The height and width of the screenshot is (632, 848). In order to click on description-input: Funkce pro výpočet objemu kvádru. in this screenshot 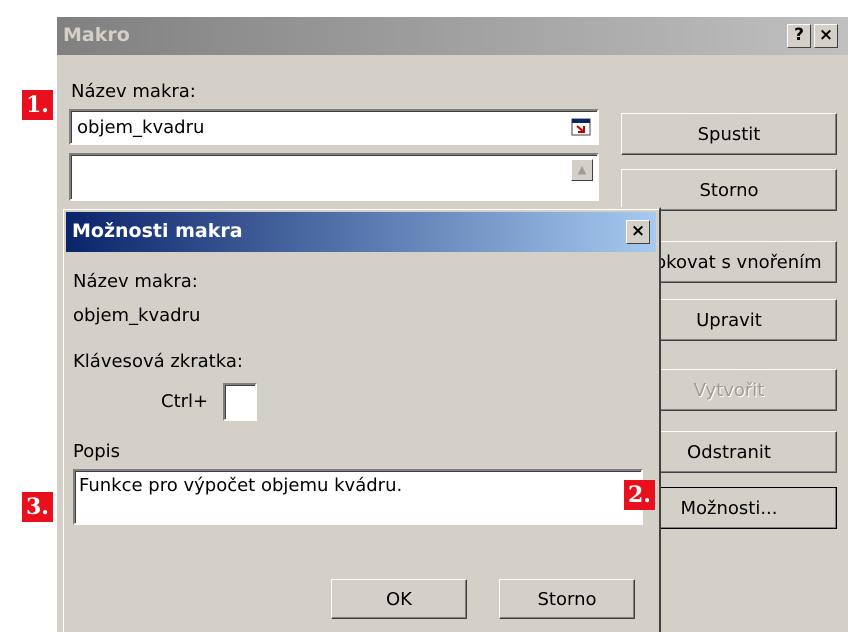, I will do `click(358, 497)`.